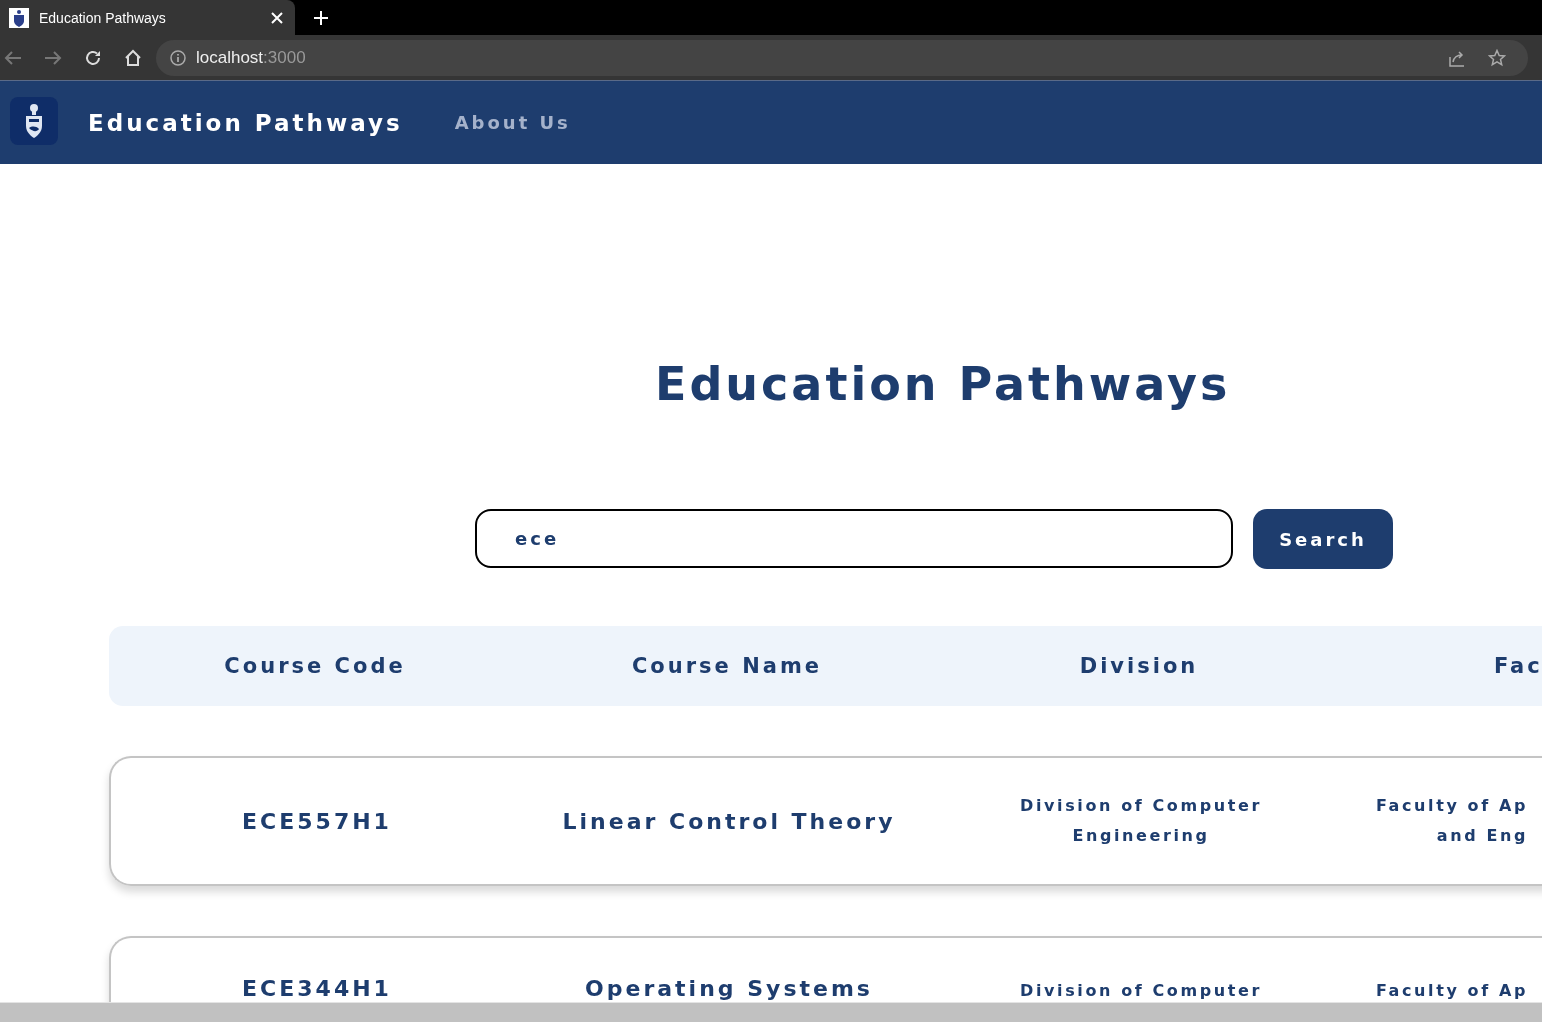 This screenshot has height=1022, width=1542. What do you see at coordinates (729, 821) in the screenshot?
I see `course-name: Linear Control Theory` at bounding box center [729, 821].